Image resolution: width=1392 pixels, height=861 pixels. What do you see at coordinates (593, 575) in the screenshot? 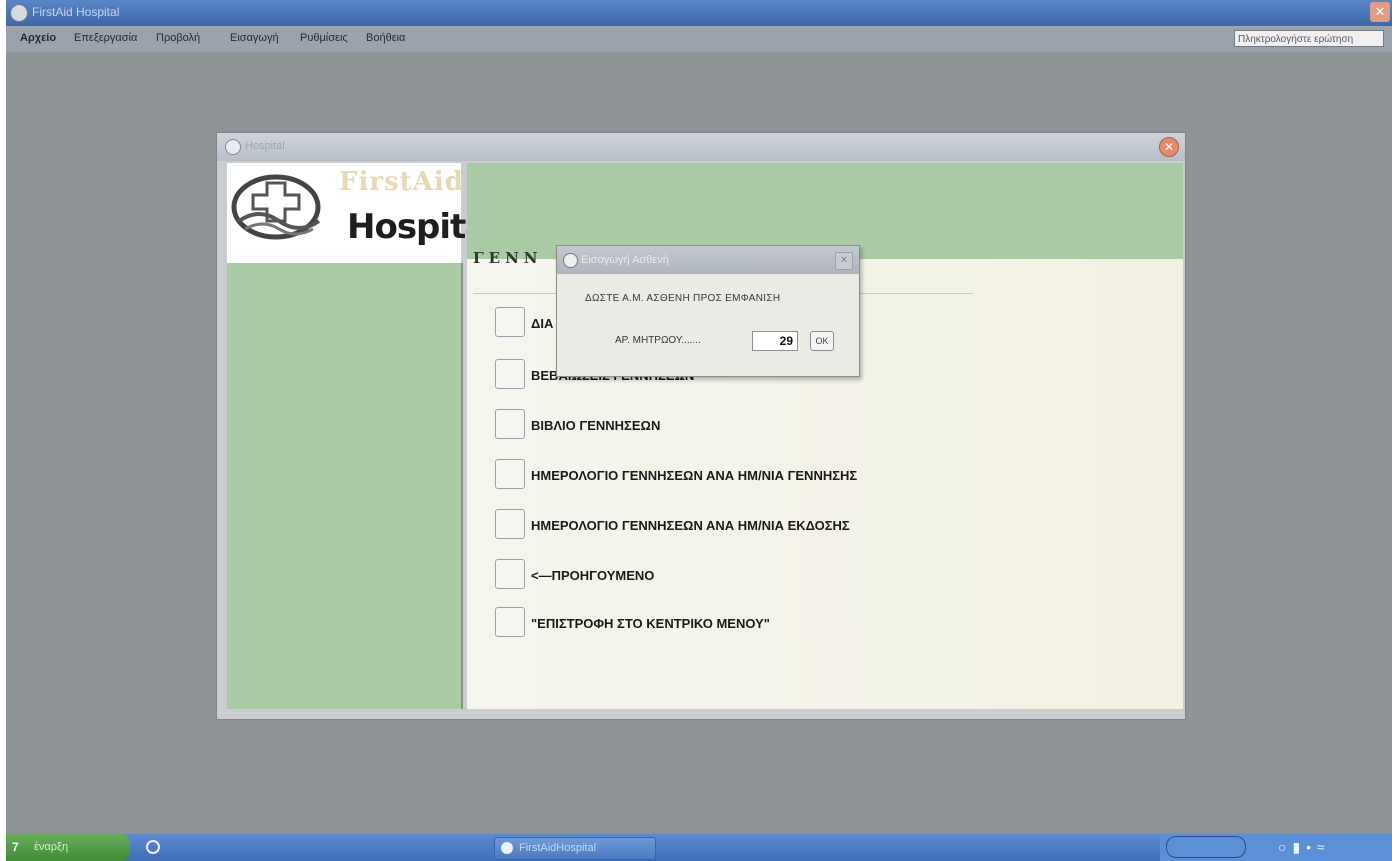
I see `row-label: <—ΠΡΟΗΓΟΥΜΕΝΟ` at bounding box center [593, 575].